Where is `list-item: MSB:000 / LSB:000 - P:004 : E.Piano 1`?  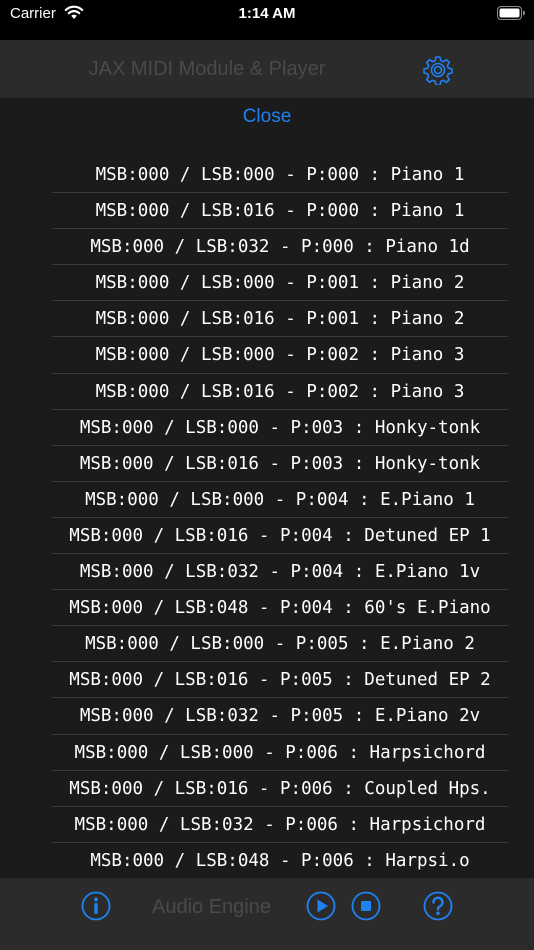
list-item: MSB:000 / LSB:000 - P:004 : E.Piano 1 is located at coordinates (280, 500).